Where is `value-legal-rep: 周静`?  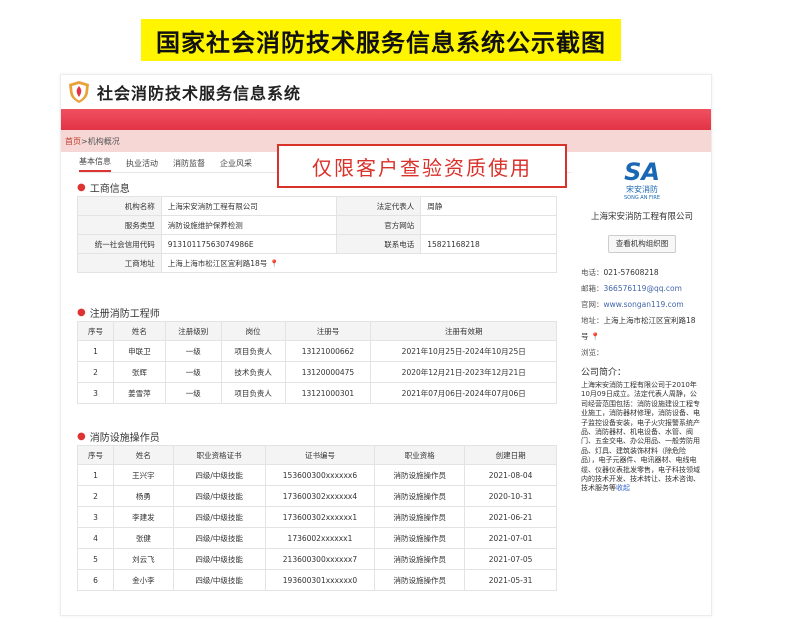
value-legal-rep: 周静 is located at coordinates (488, 206).